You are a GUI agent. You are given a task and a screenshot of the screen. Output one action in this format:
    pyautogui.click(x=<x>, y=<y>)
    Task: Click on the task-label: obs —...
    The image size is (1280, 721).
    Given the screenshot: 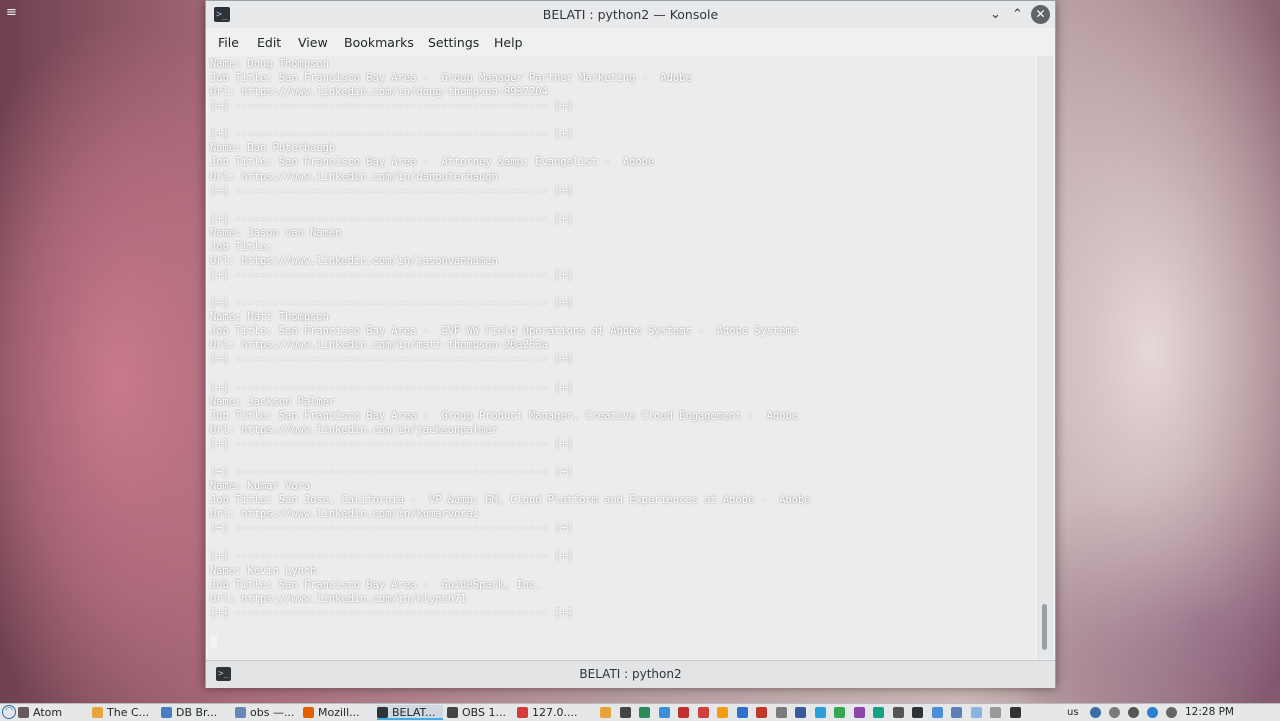 What is the action you would take?
    pyautogui.click(x=272, y=712)
    